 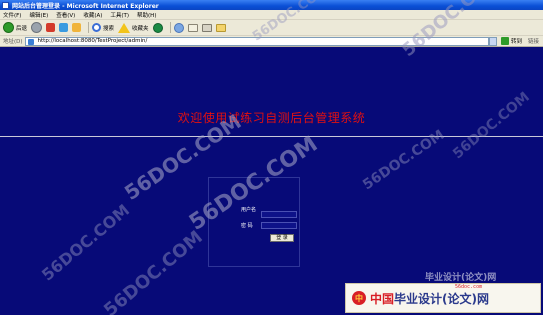 What do you see at coordinates (12, 15) in the screenshot?
I see `menu-file: 文件(F)` at bounding box center [12, 15].